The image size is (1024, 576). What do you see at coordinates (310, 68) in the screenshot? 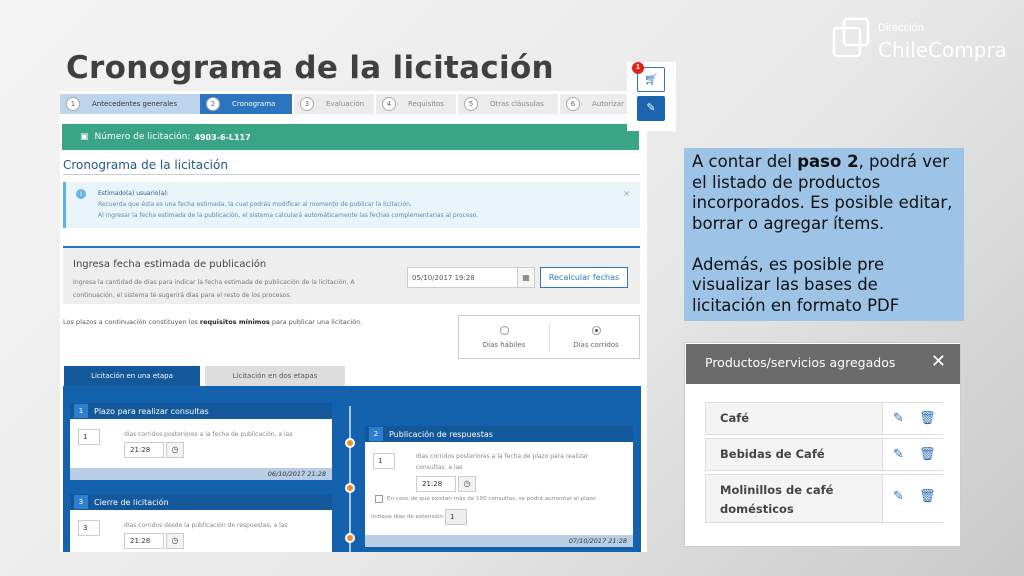
I see `slide-title: Cronograma de la licitación` at bounding box center [310, 68].